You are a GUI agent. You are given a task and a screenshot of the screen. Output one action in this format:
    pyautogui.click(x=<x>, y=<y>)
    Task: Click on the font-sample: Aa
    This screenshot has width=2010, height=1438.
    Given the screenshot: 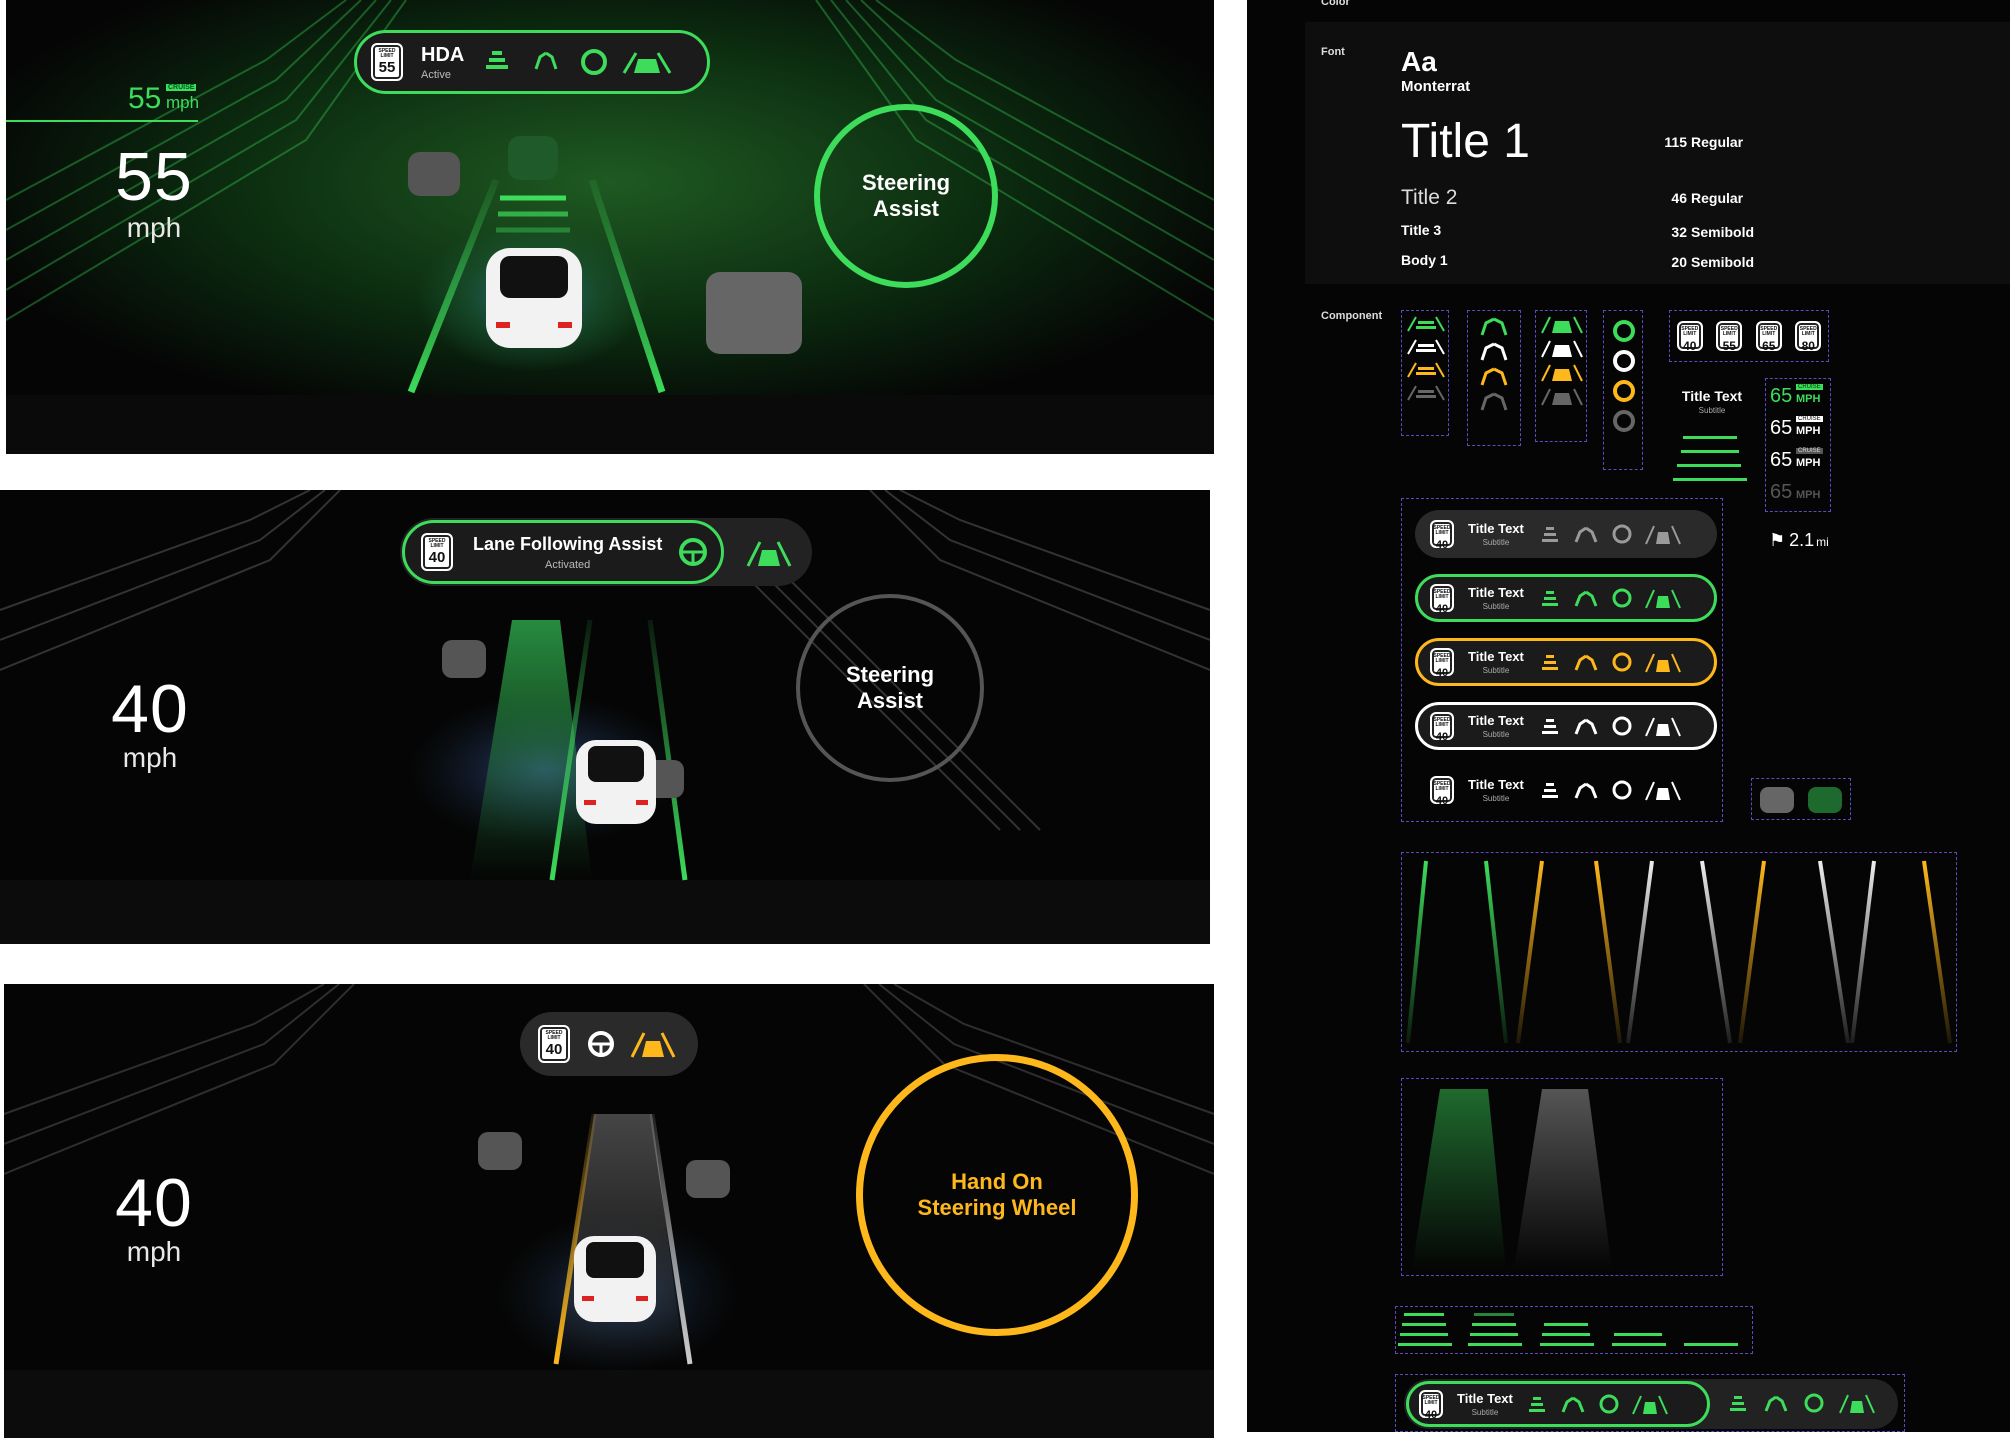 What is the action you would take?
    pyautogui.click(x=1419, y=61)
    